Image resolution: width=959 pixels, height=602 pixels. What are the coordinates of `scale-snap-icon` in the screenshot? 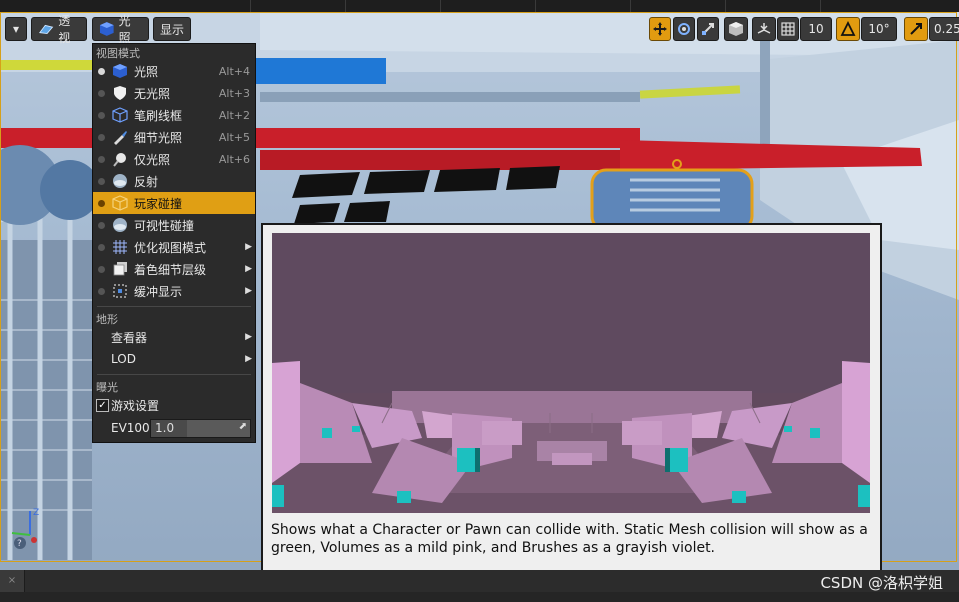 It's located at (916, 29).